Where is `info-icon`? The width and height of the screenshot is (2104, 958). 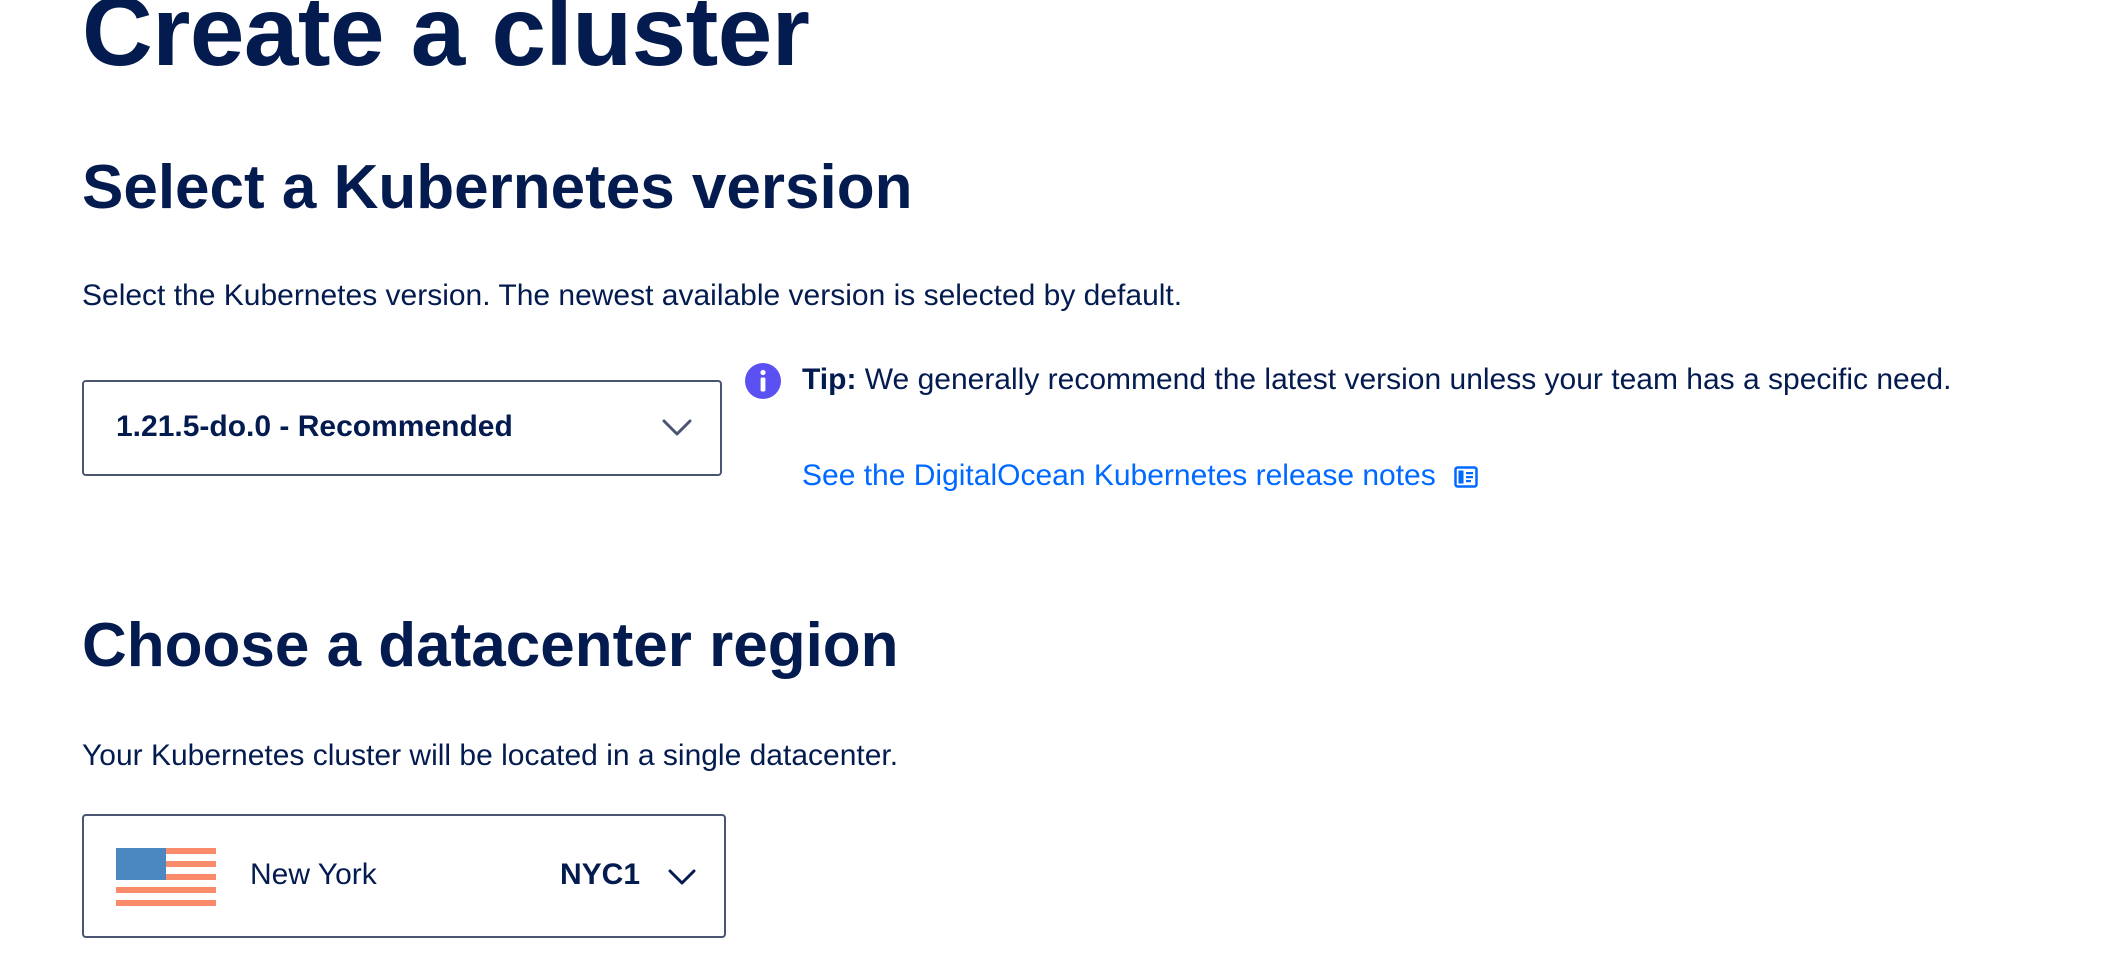
info-icon is located at coordinates (763, 381).